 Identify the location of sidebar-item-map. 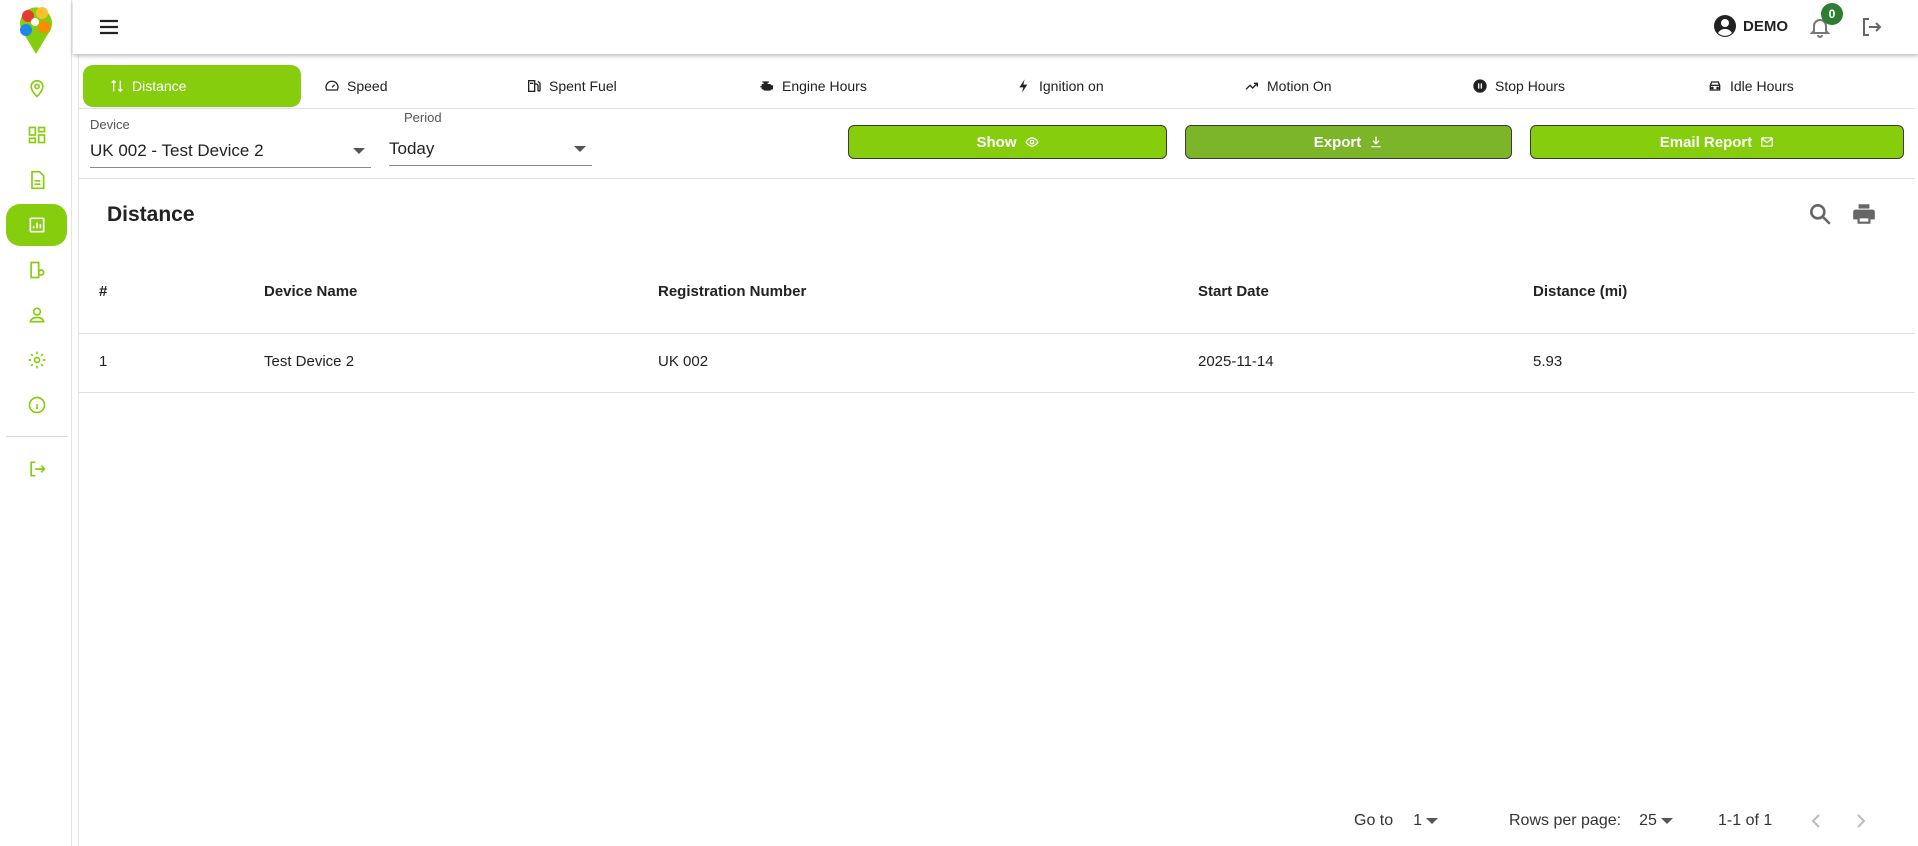
(36, 89).